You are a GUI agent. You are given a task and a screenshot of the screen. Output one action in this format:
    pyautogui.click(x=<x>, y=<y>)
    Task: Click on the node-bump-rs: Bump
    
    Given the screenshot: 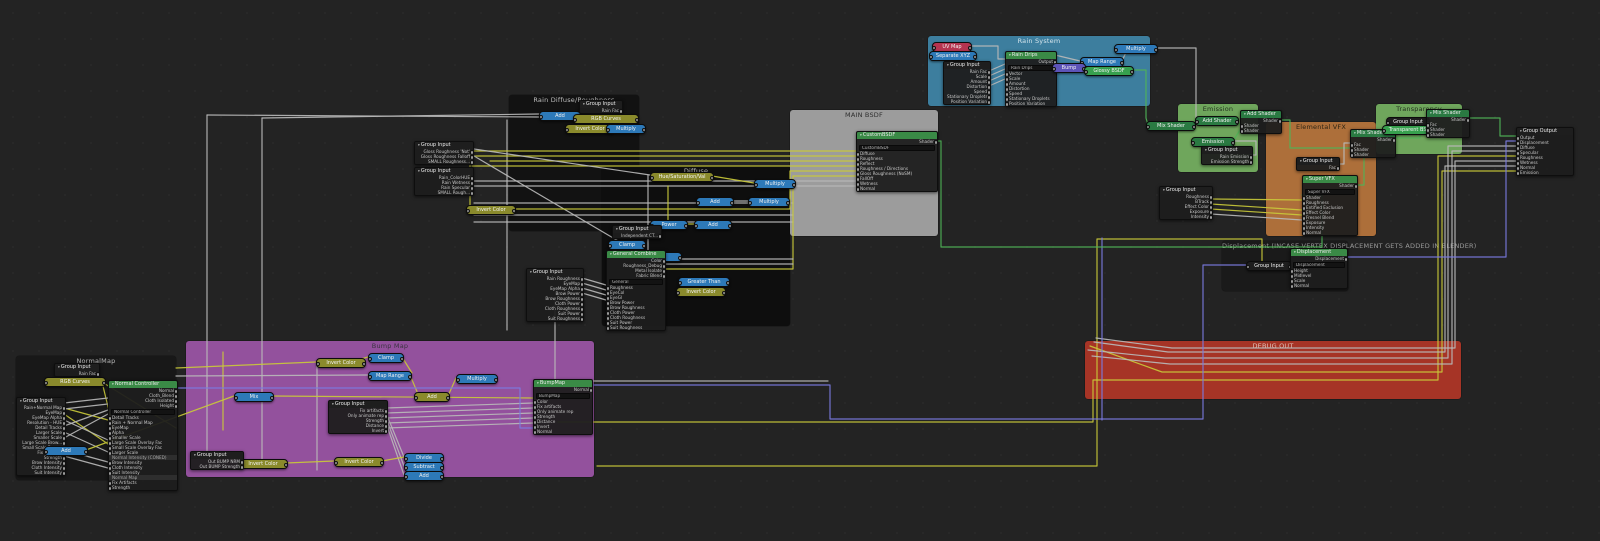 What is the action you would take?
    pyautogui.click(x=1069, y=68)
    